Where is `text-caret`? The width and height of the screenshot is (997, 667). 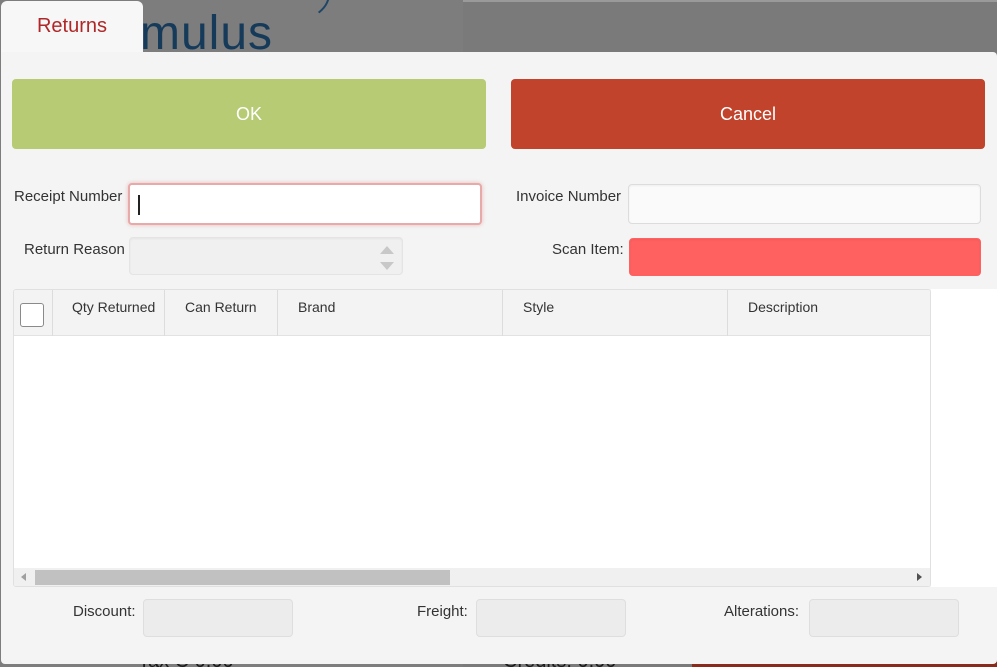 text-caret is located at coordinates (139, 205).